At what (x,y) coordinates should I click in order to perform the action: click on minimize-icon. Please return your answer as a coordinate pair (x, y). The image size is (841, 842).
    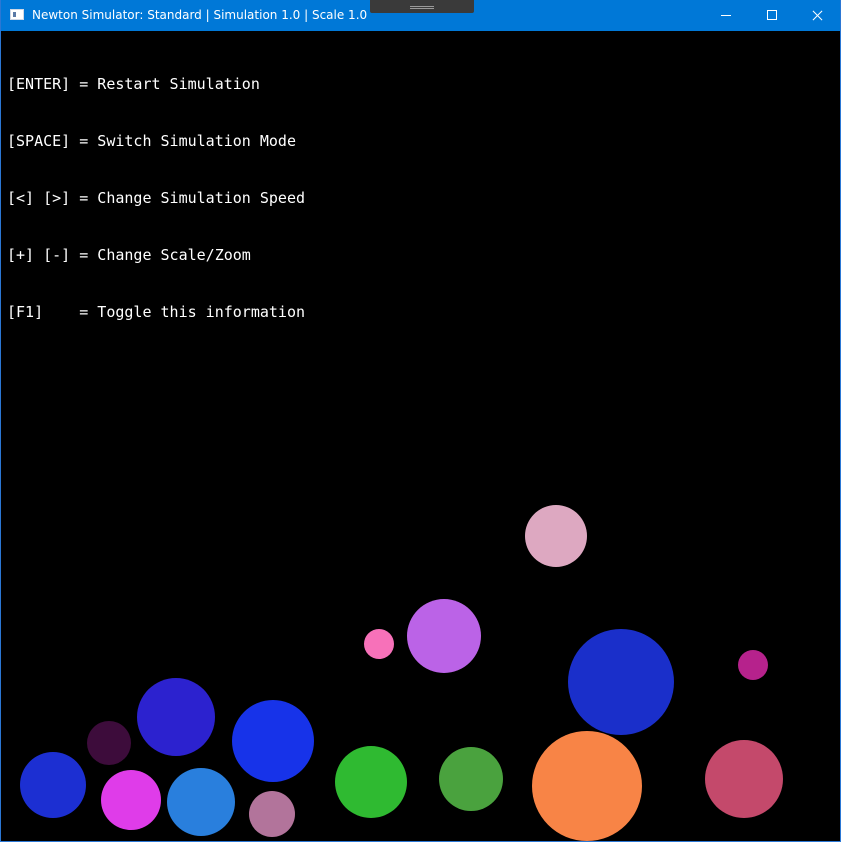
    Looking at the image, I should click on (726, 15).